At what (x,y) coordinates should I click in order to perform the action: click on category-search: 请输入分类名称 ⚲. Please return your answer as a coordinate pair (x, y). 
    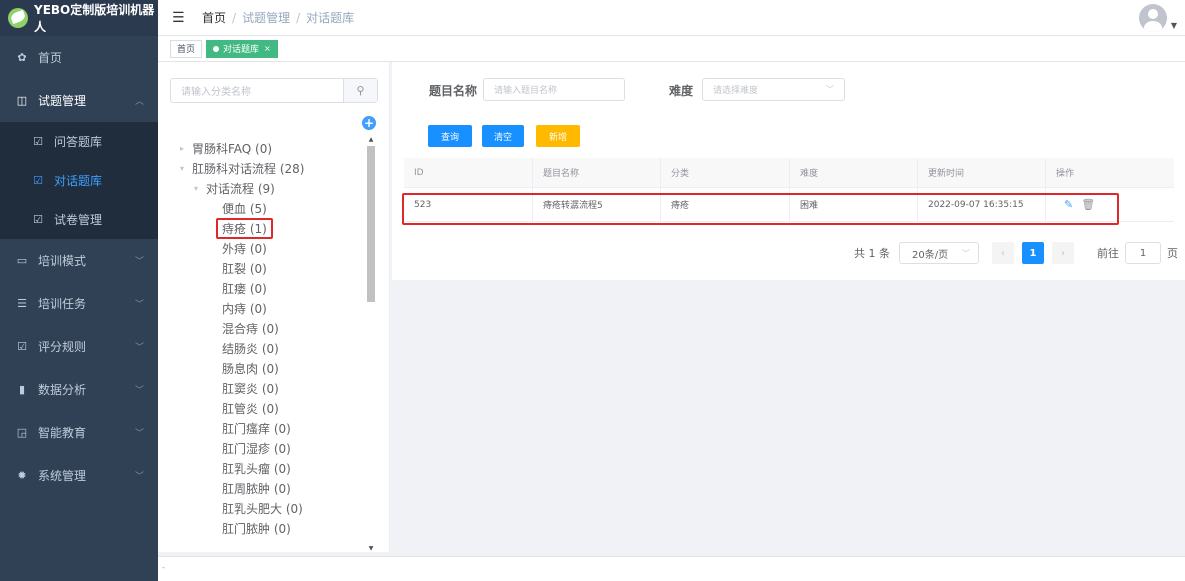
    Looking at the image, I should click on (274, 90).